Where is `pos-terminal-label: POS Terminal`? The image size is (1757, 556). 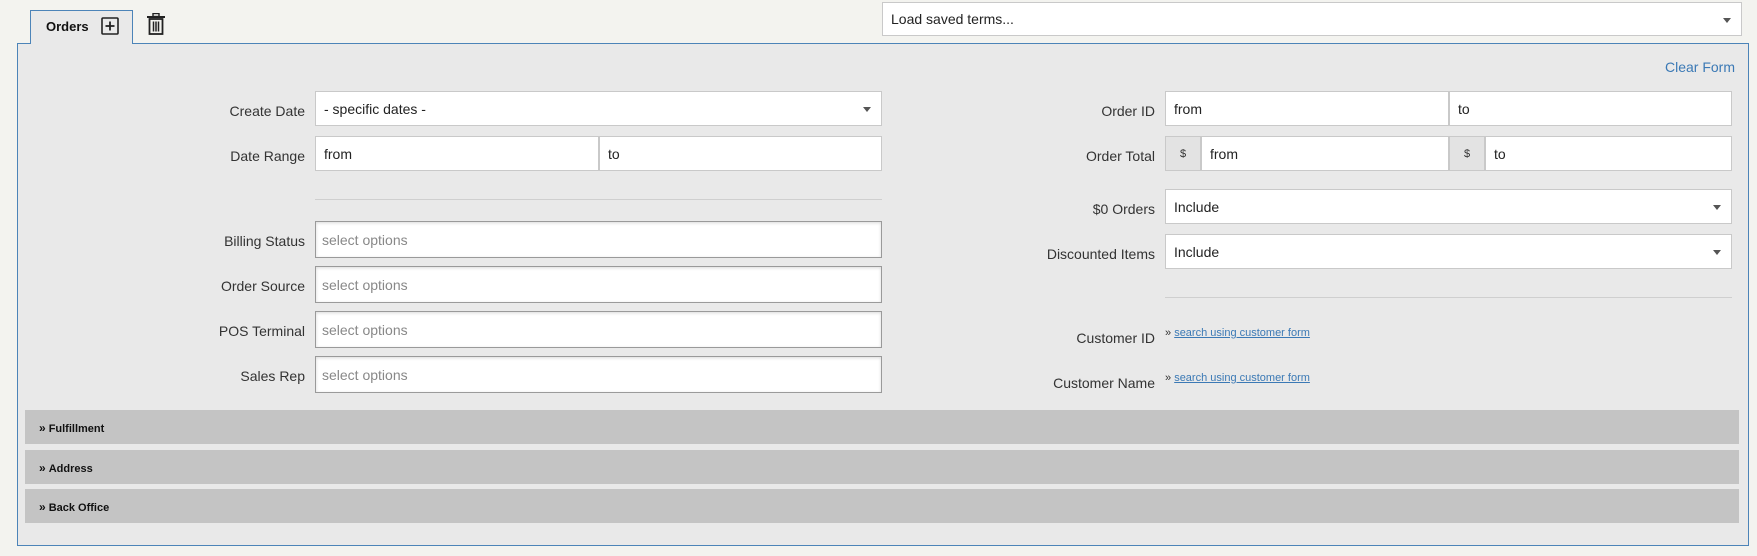
pos-terminal-label: POS Terminal is located at coordinates (261, 331).